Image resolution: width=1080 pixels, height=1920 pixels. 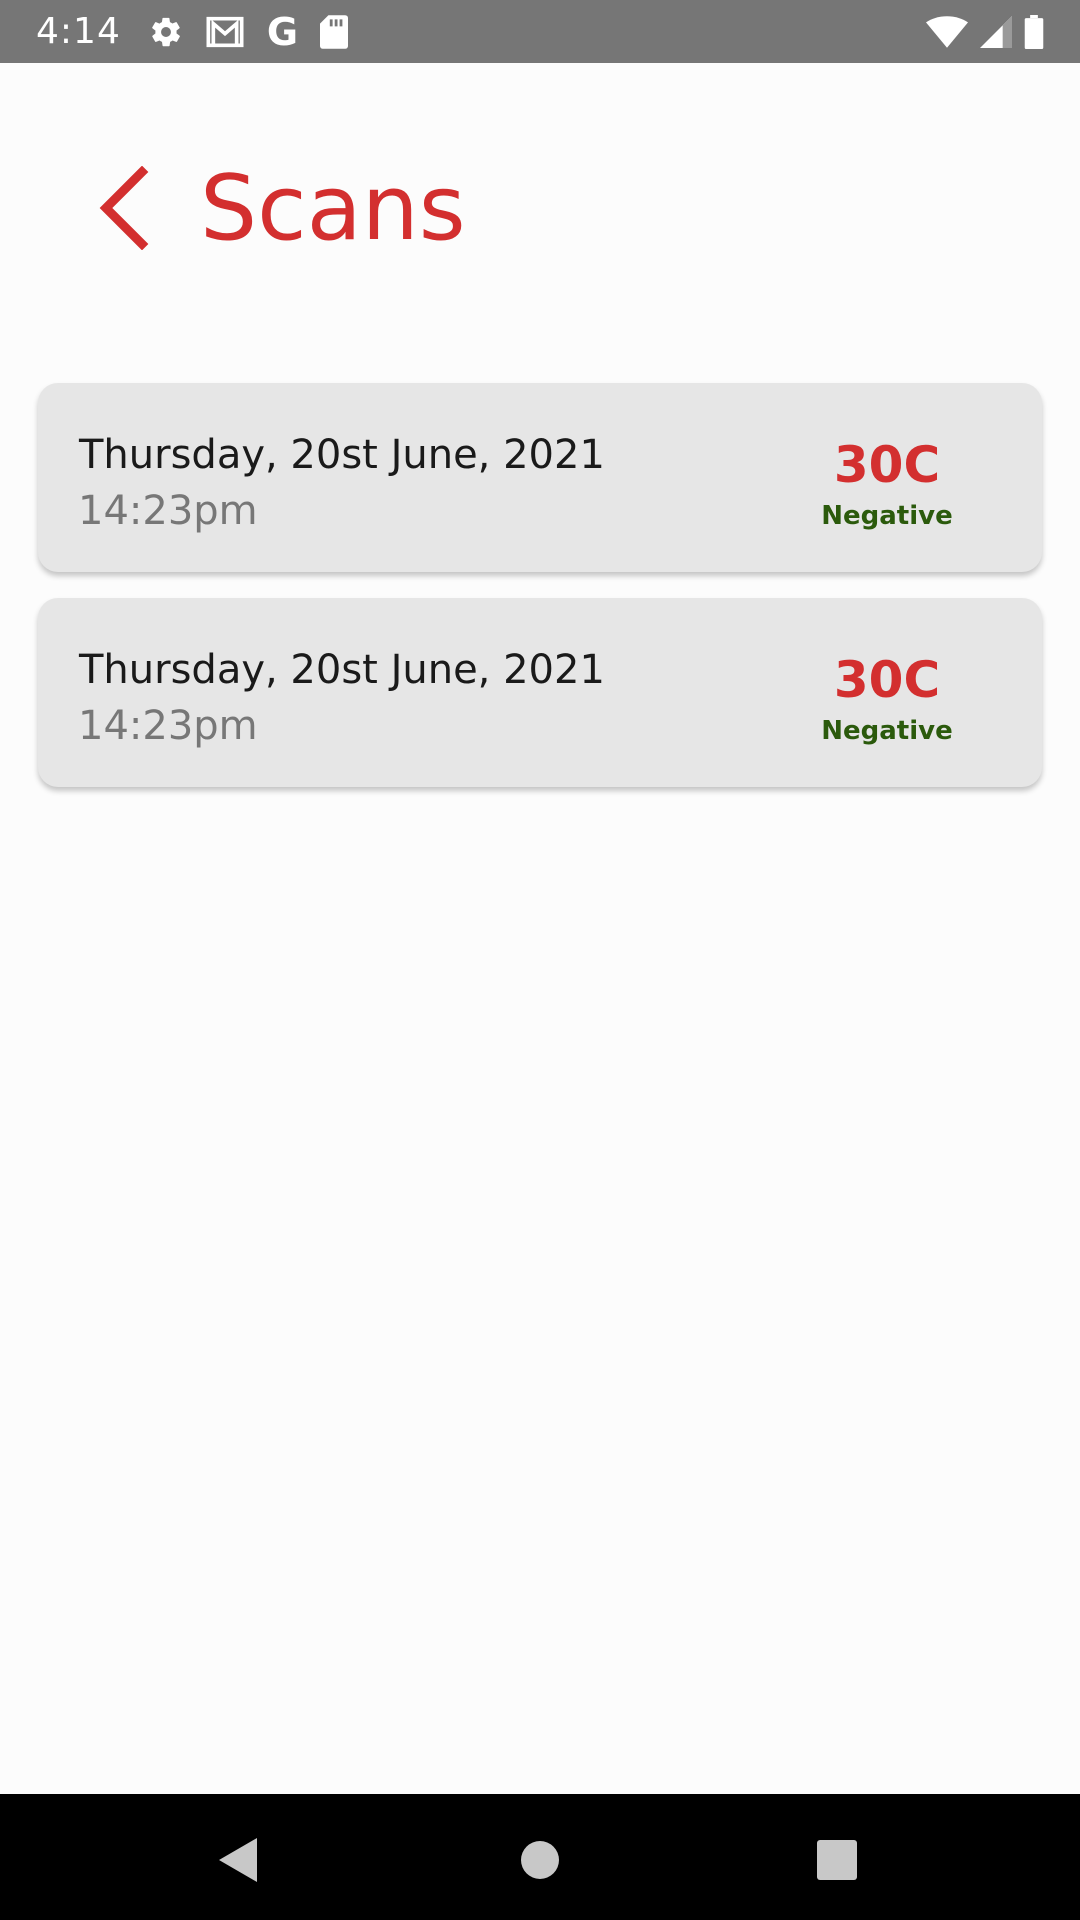 I want to click on navigation-bar, so click(x=540, y=1857).